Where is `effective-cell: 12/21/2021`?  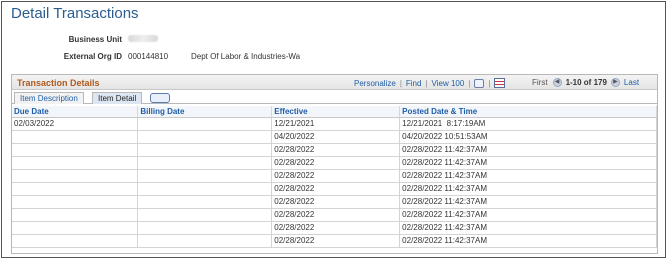
effective-cell: 12/21/2021 is located at coordinates (336, 124).